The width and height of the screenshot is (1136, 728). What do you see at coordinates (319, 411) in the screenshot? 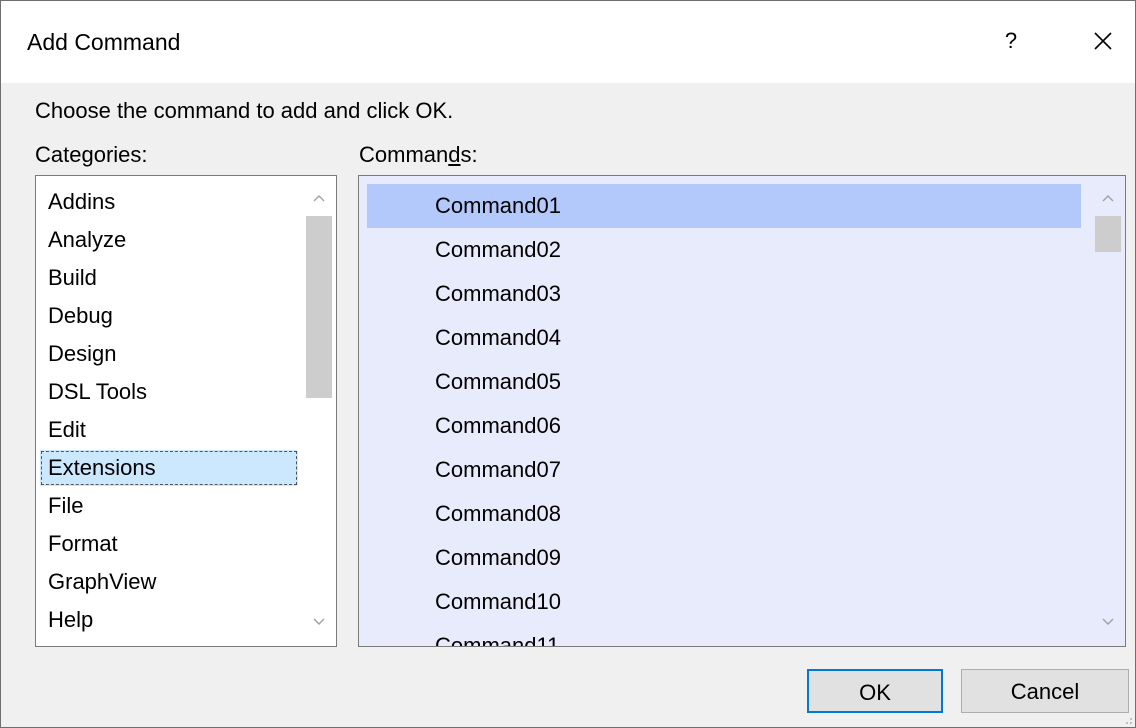
I see `categories-scrollbar` at bounding box center [319, 411].